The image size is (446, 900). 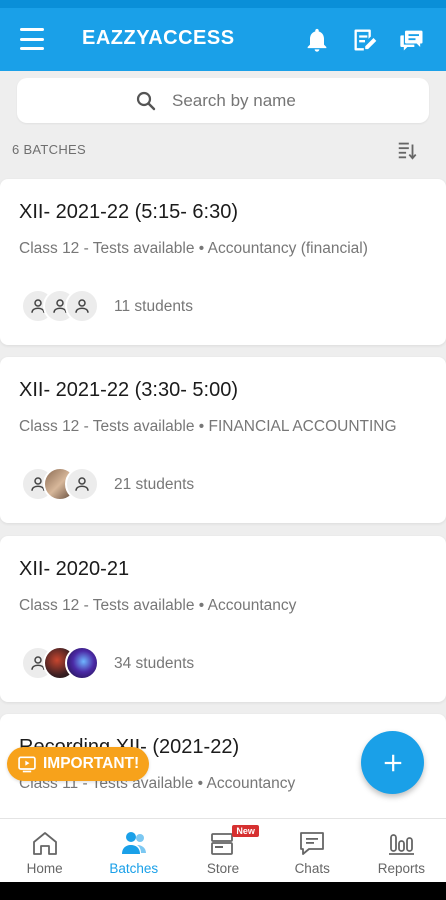 I want to click on system-navigation-bar, so click(x=223, y=891).